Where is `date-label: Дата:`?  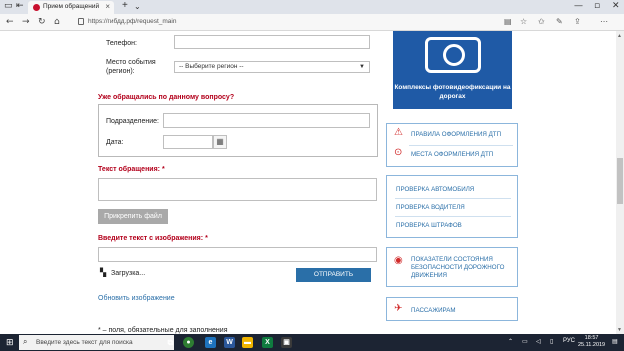 date-label: Дата: is located at coordinates (115, 142).